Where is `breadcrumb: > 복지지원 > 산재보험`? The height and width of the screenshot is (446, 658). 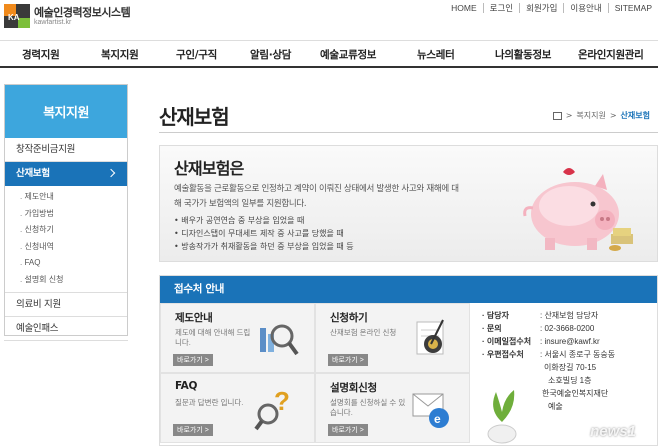
breadcrumb: > 복지지원 > 산재보험 is located at coordinates (601, 115).